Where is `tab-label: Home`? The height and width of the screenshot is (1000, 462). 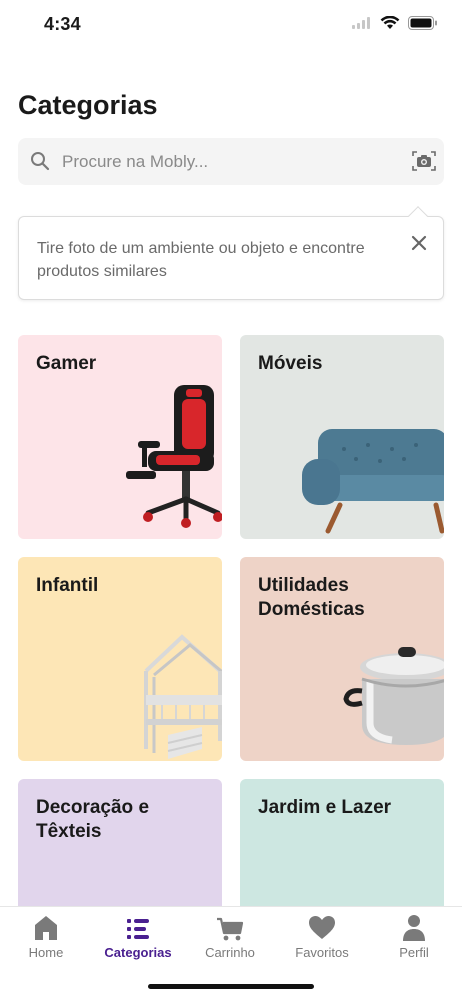
tab-label: Home is located at coordinates (46, 952).